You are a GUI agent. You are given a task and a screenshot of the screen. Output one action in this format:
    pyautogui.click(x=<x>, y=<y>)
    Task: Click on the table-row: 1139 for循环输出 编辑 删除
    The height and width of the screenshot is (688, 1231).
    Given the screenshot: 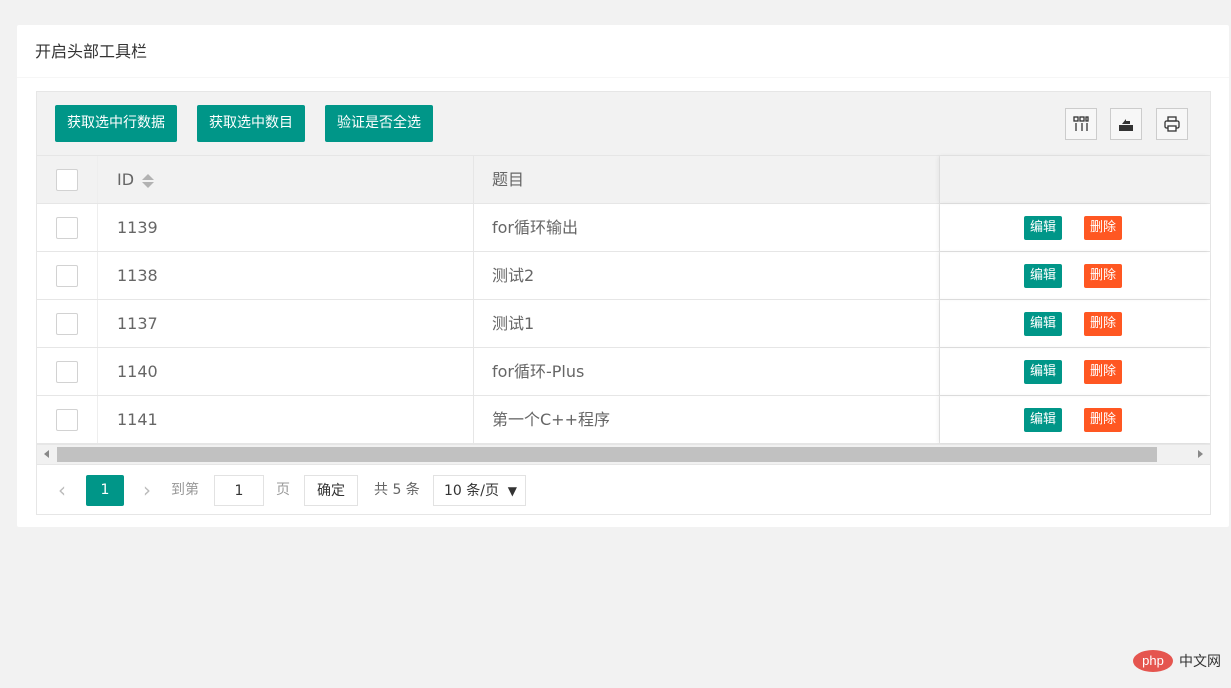 What is the action you would take?
    pyautogui.click(x=623, y=228)
    